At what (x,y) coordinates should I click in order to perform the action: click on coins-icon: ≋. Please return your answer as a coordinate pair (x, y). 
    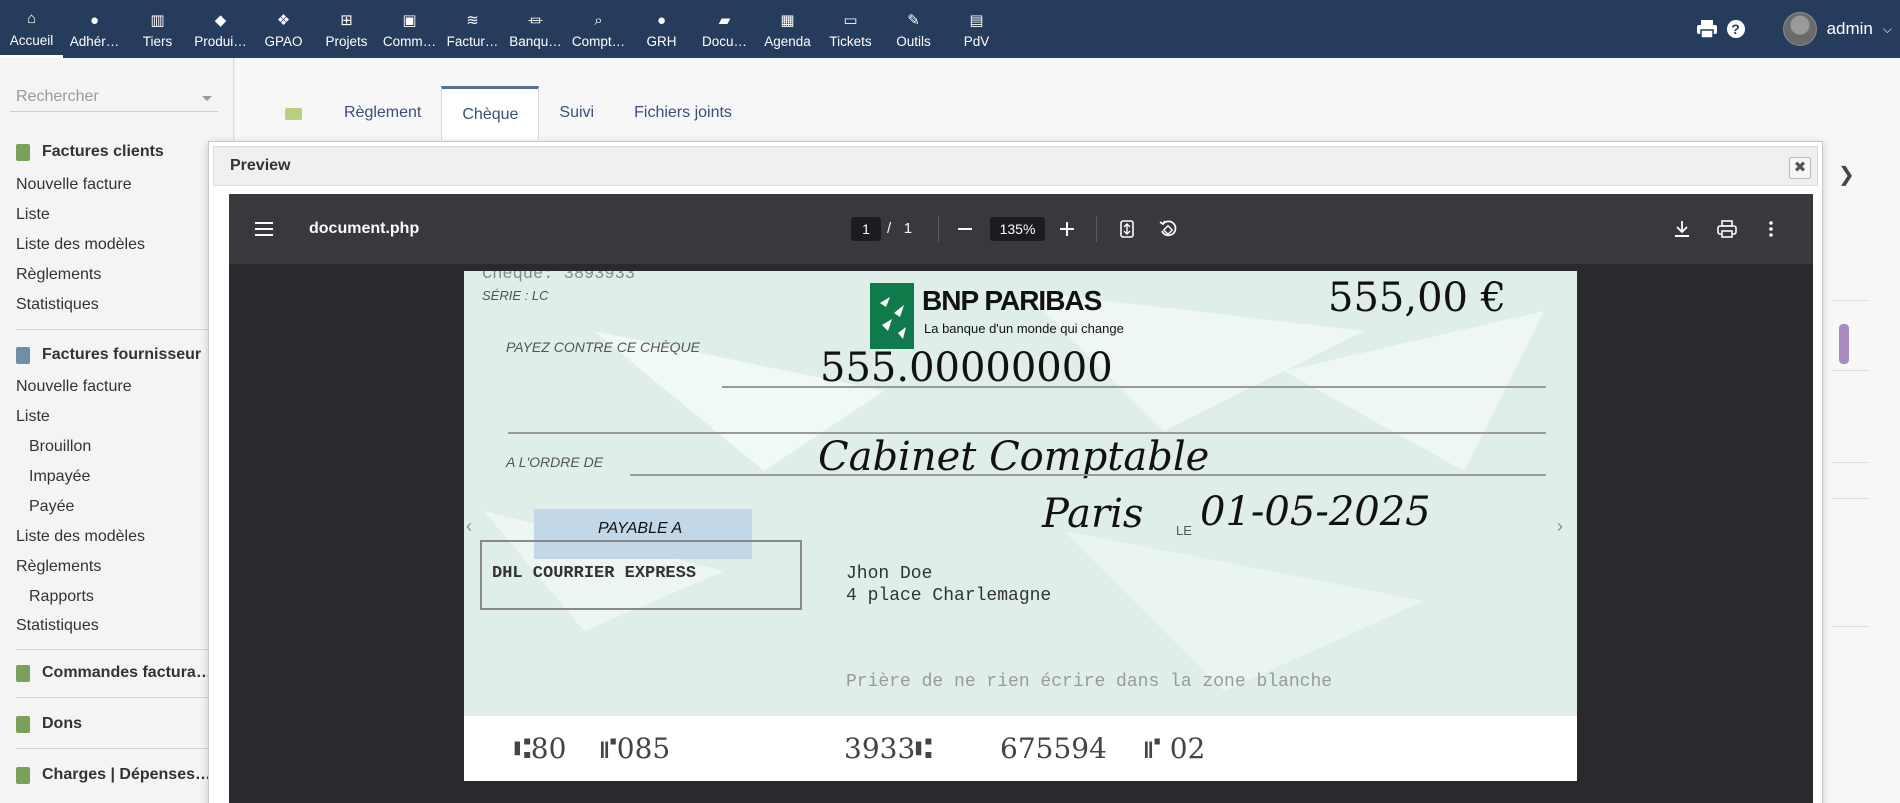
    Looking at the image, I should click on (472, 20).